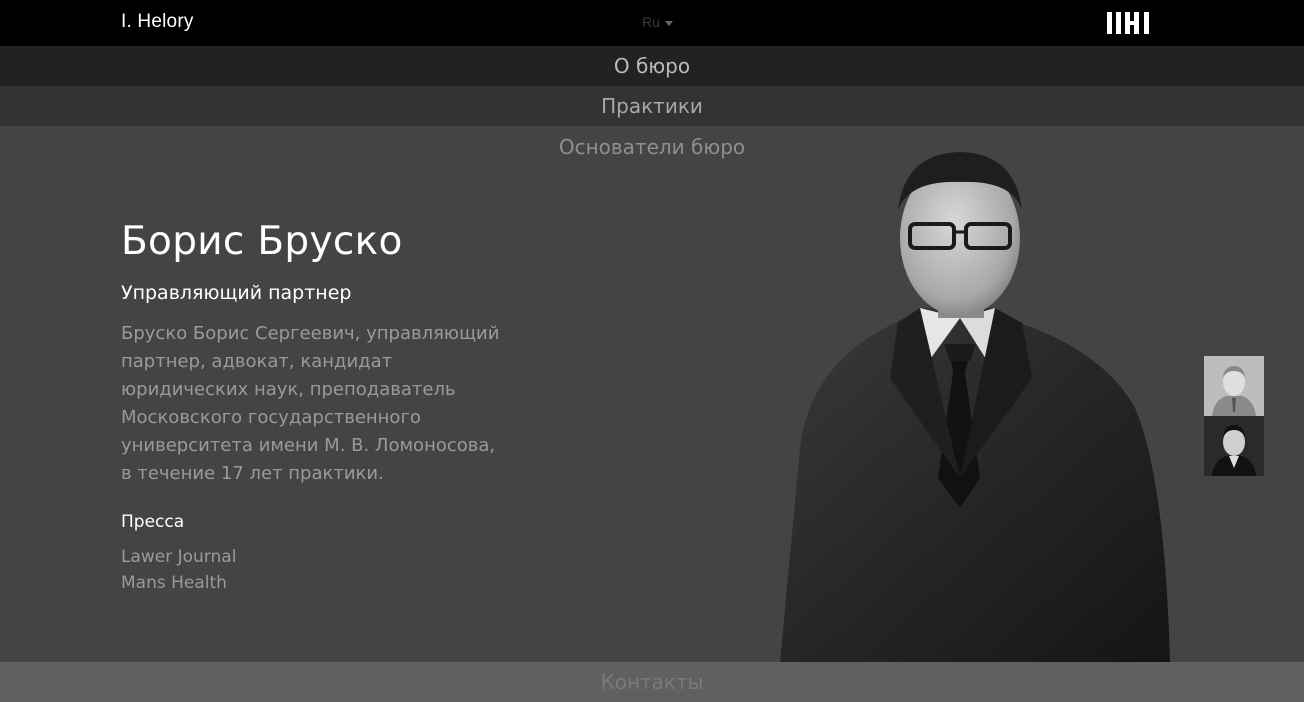 The width and height of the screenshot is (1304, 702). Describe the element at coordinates (652, 106) in the screenshot. I see `nav-practices: Практики` at that location.